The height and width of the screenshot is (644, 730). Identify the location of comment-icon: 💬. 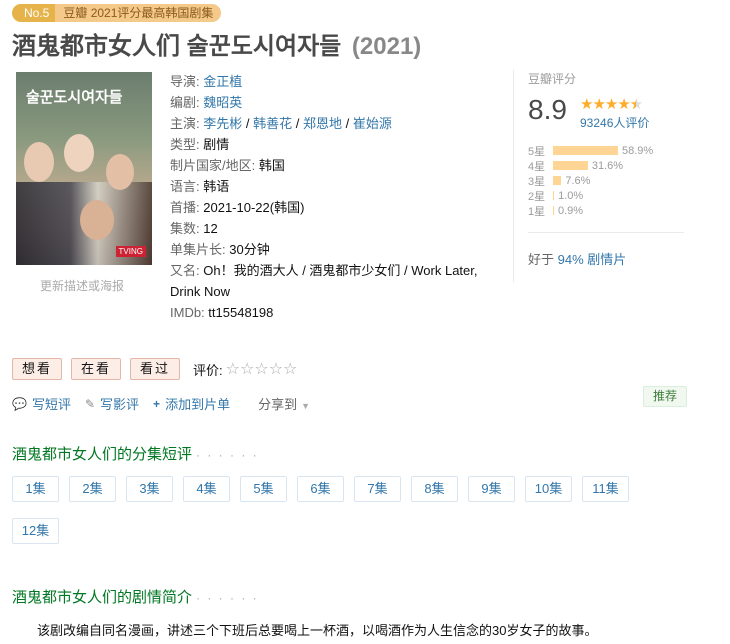
(19, 403).